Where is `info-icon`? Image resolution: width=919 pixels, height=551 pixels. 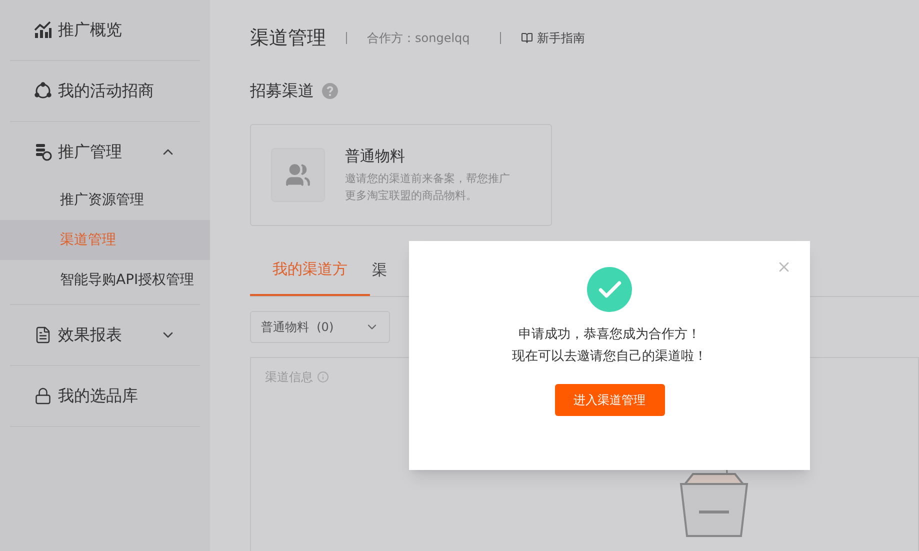 info-icon is located at coordinates (323, 376).